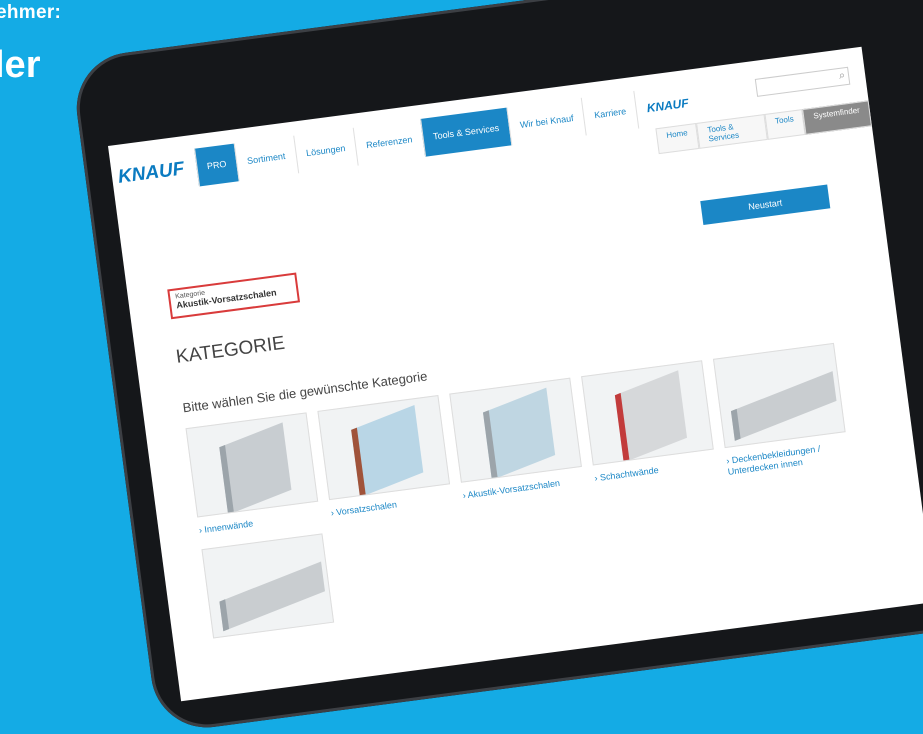 The height and width of the screenshot is (734, 923). I want to click on category-card-vorsatzschalen: › Vorsatzschalen, so click(384, 462).